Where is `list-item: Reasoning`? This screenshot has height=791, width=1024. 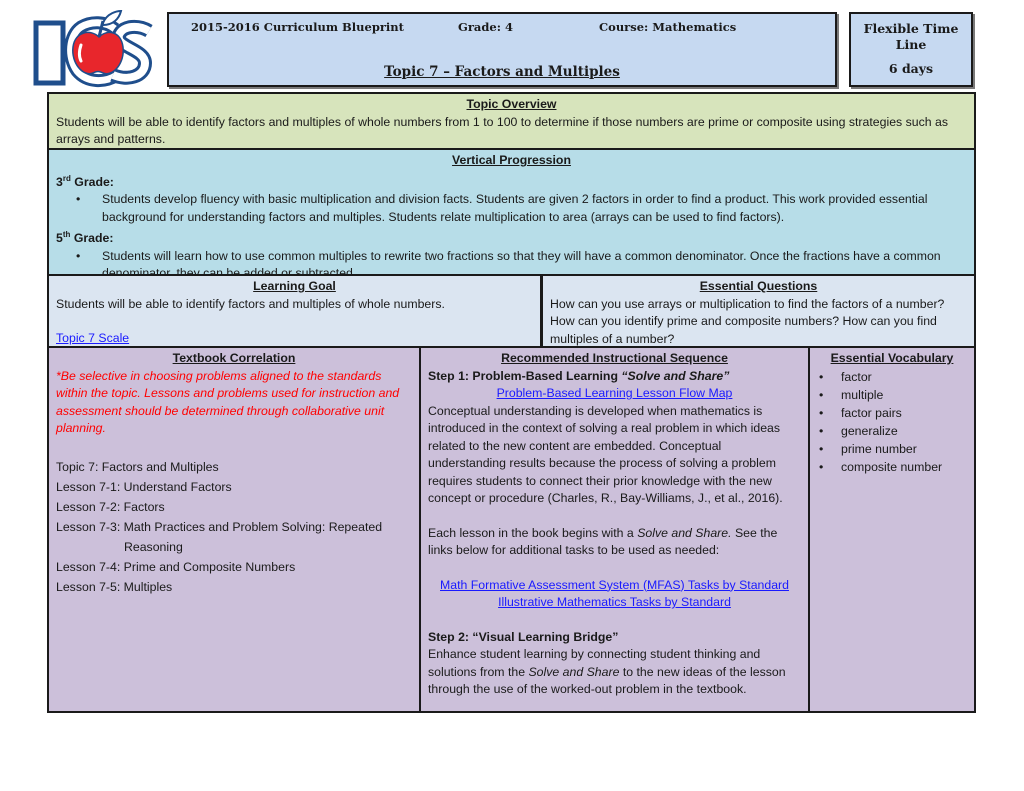
list-item: Reasoning is located at coordinates (153, 546).